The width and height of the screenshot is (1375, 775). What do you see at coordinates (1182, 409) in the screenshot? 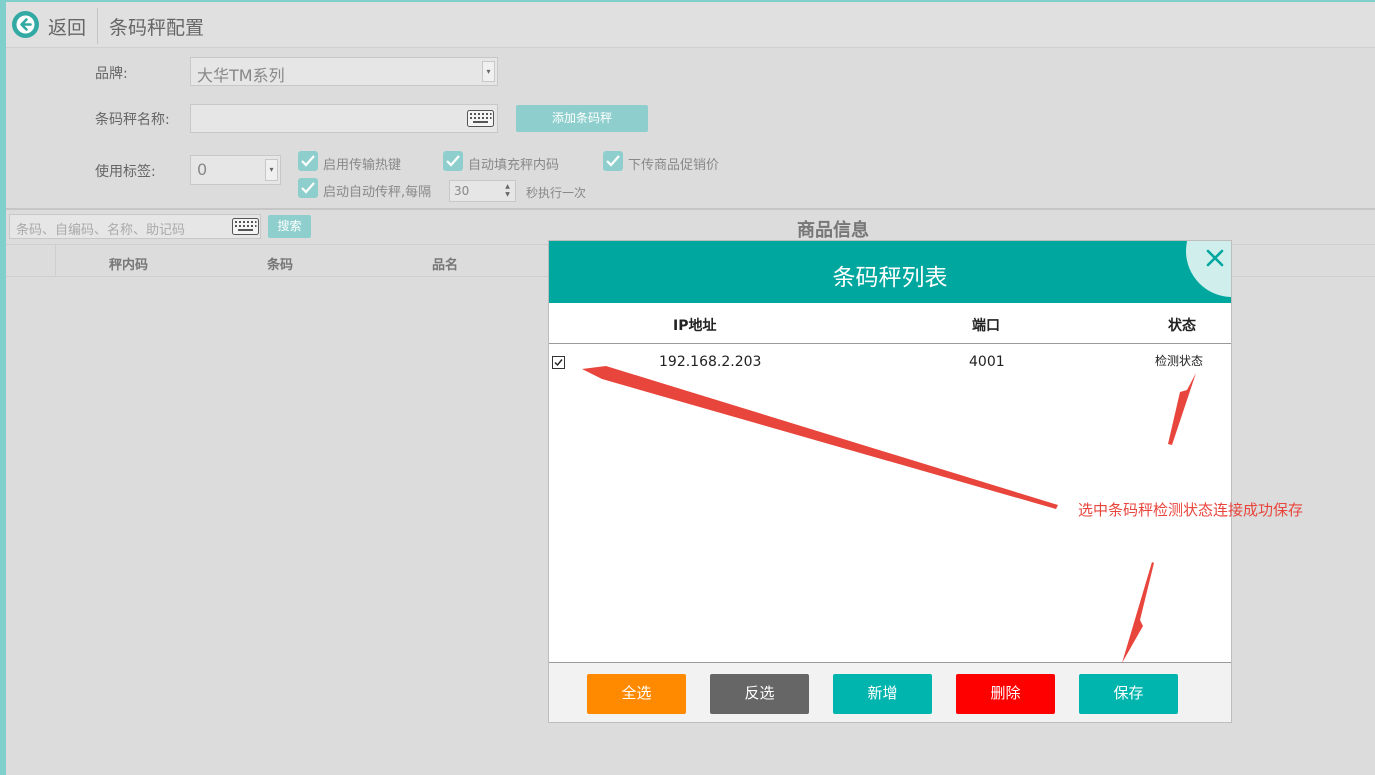
I see `arrow-to-status-icon` at bounding box center [1182, 409].